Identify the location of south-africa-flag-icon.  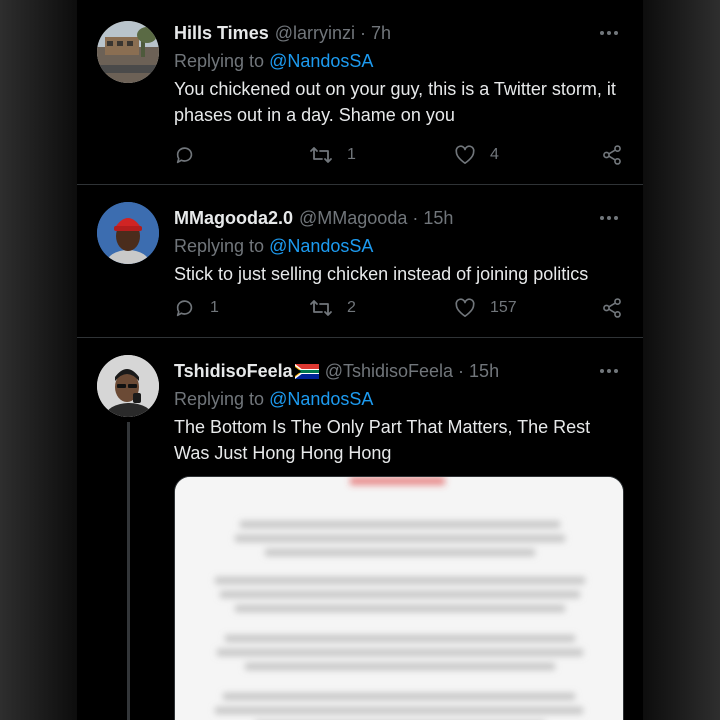
(306, 369).